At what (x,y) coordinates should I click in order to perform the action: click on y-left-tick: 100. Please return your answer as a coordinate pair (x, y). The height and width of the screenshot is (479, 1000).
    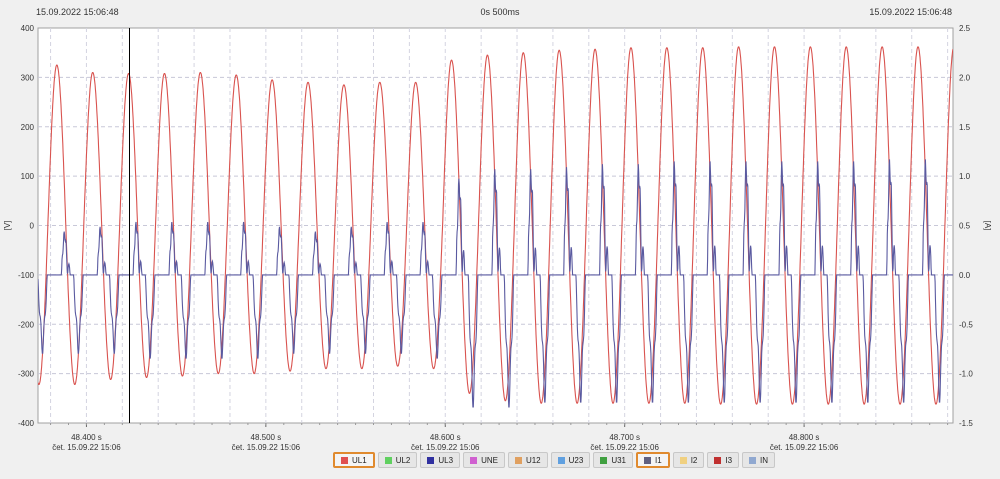
    Looking at the image, I should click on (28, 176).